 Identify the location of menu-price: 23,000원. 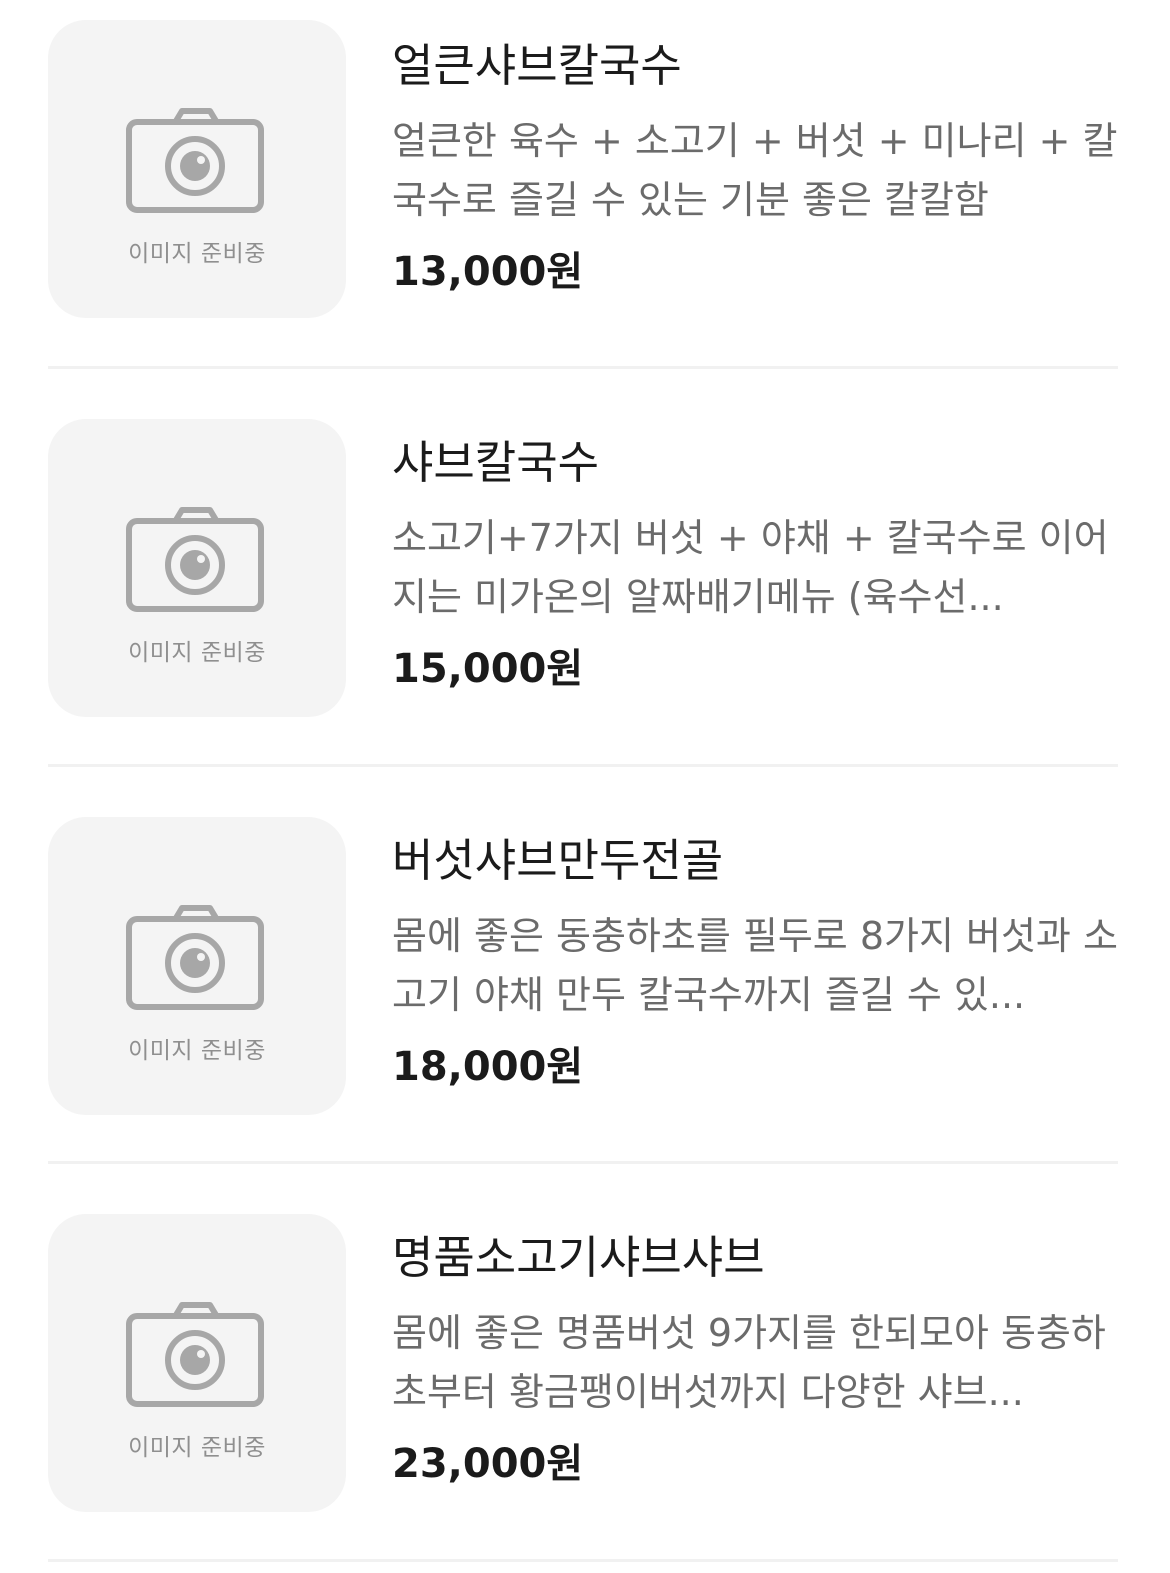
(488, 1464).